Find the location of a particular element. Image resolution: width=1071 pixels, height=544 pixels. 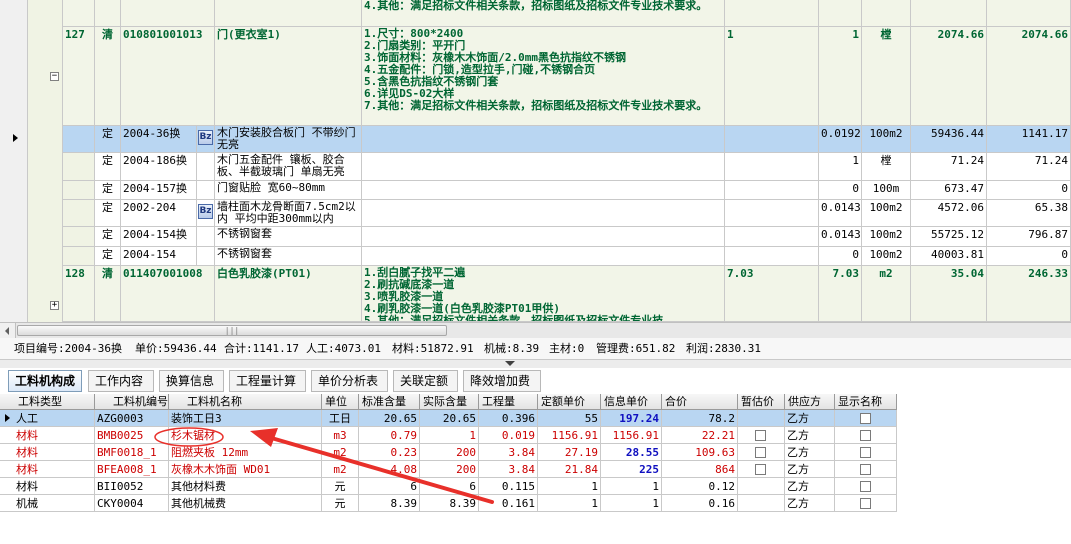

annotation-arrow-head is located at coordinates (264, 437).